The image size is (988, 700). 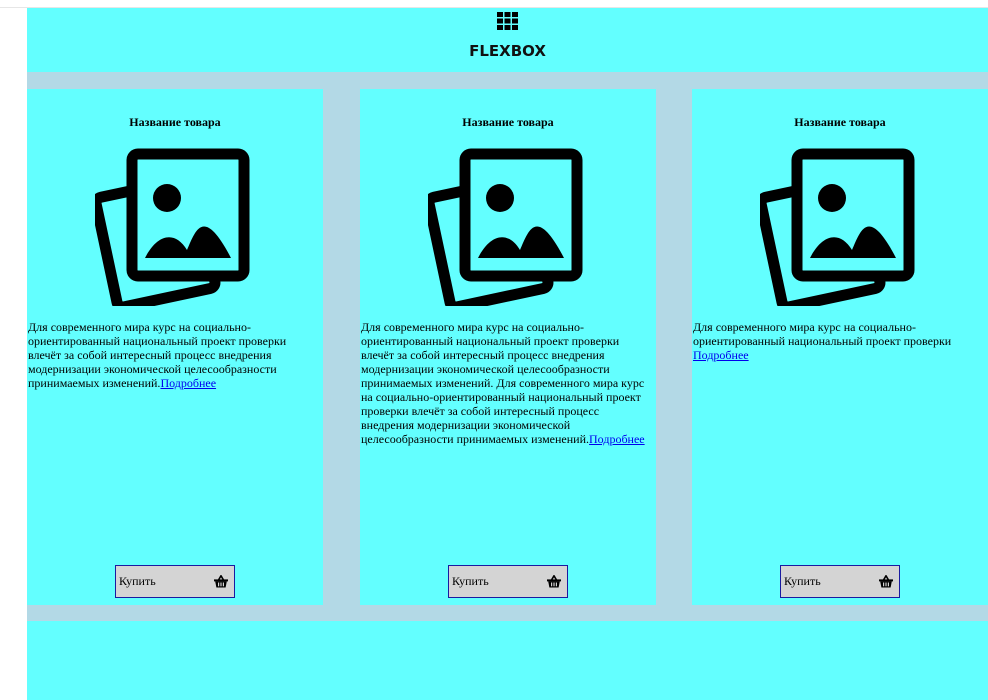 I want to click on site-title: FLEXBOX, so click(x=507, y=51).